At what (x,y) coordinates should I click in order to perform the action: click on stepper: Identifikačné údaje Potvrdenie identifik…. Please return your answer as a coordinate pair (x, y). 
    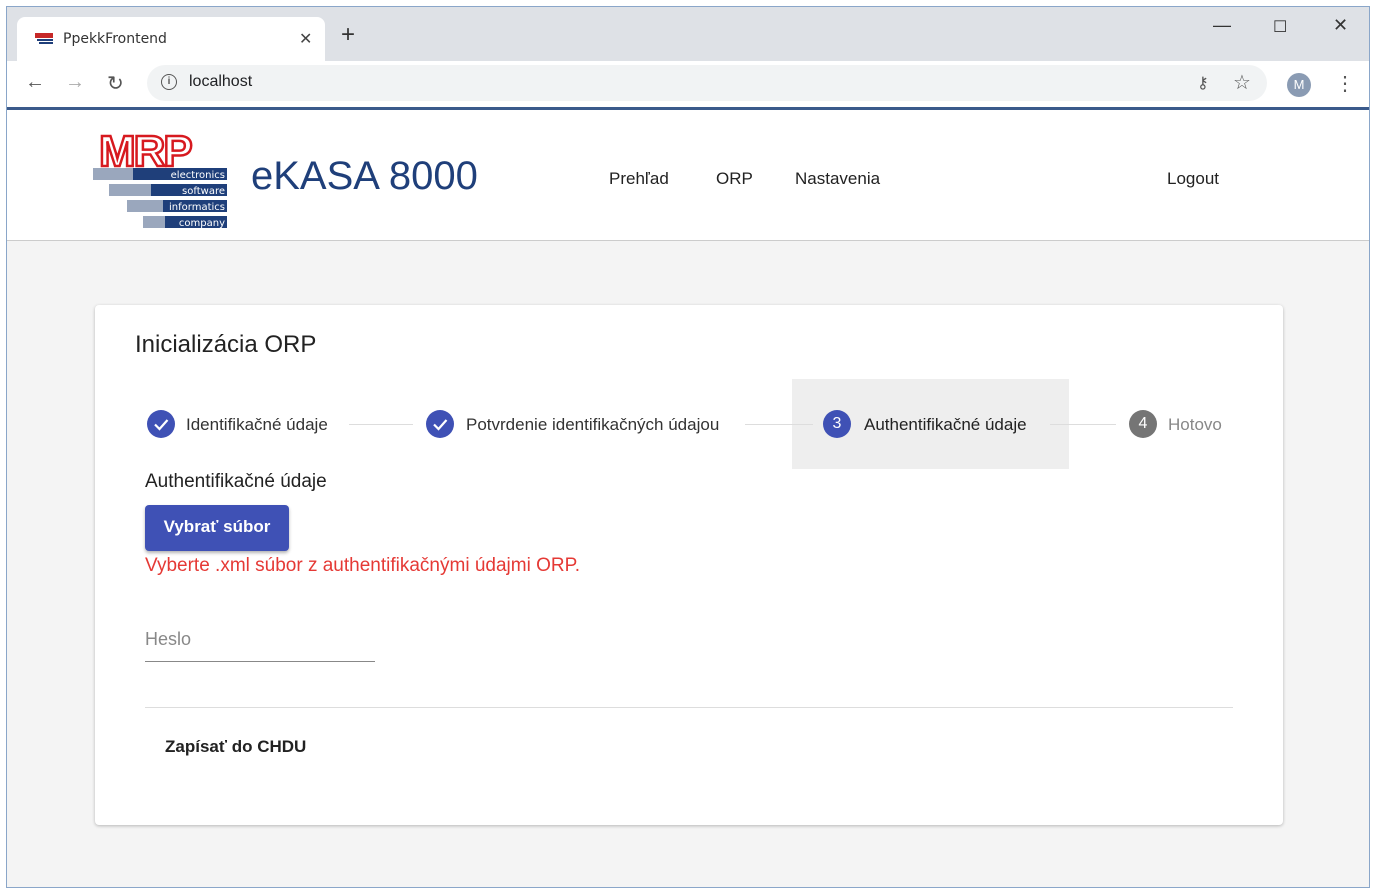
    Looking at the image, I should click on (689, 424).